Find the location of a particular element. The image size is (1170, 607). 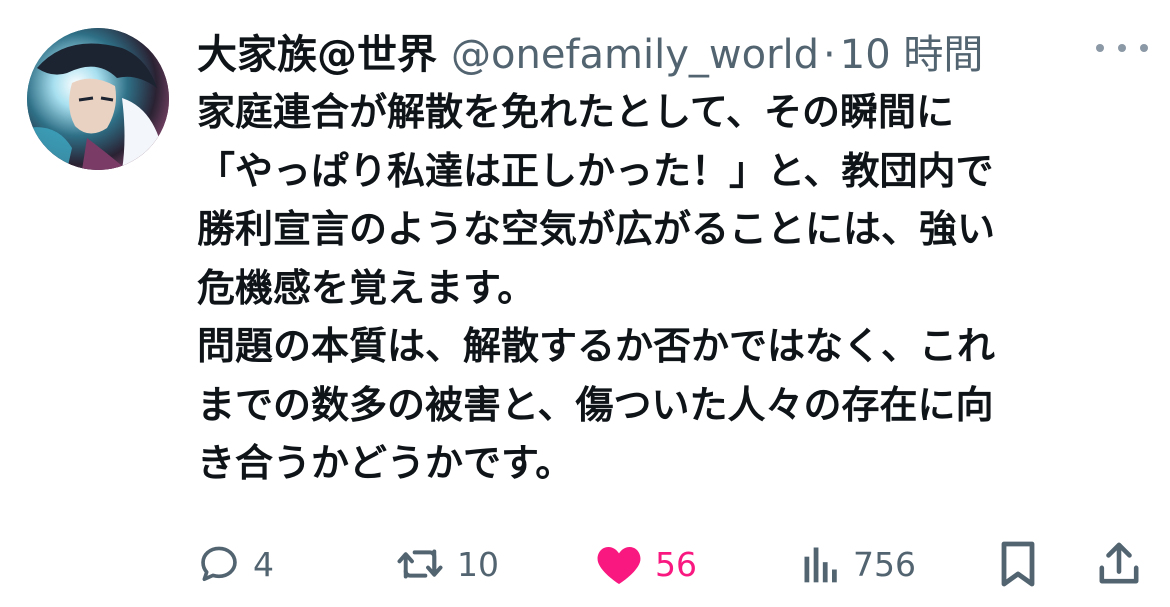

avatar-illustration is located at coordinates (98, 99).